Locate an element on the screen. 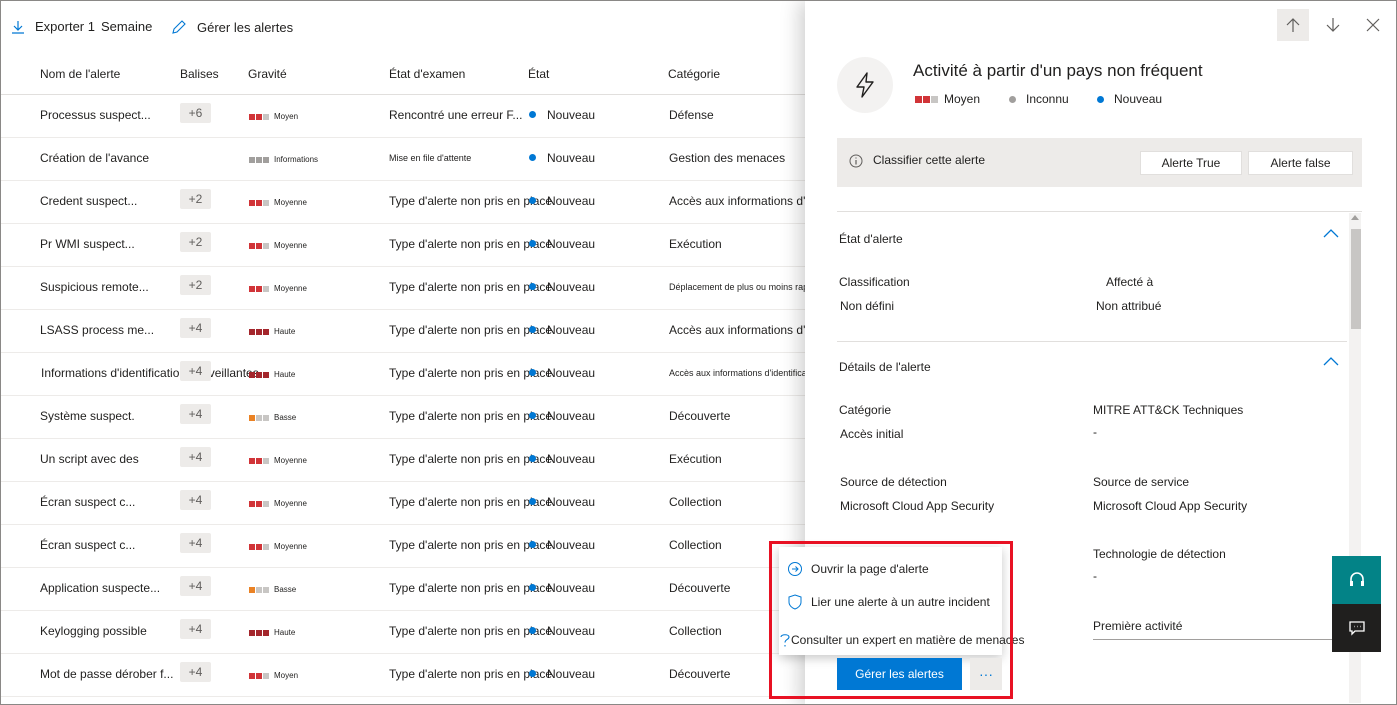 The image size is (1397, 705). category-label: Collection is located at coordinates (695, 502).